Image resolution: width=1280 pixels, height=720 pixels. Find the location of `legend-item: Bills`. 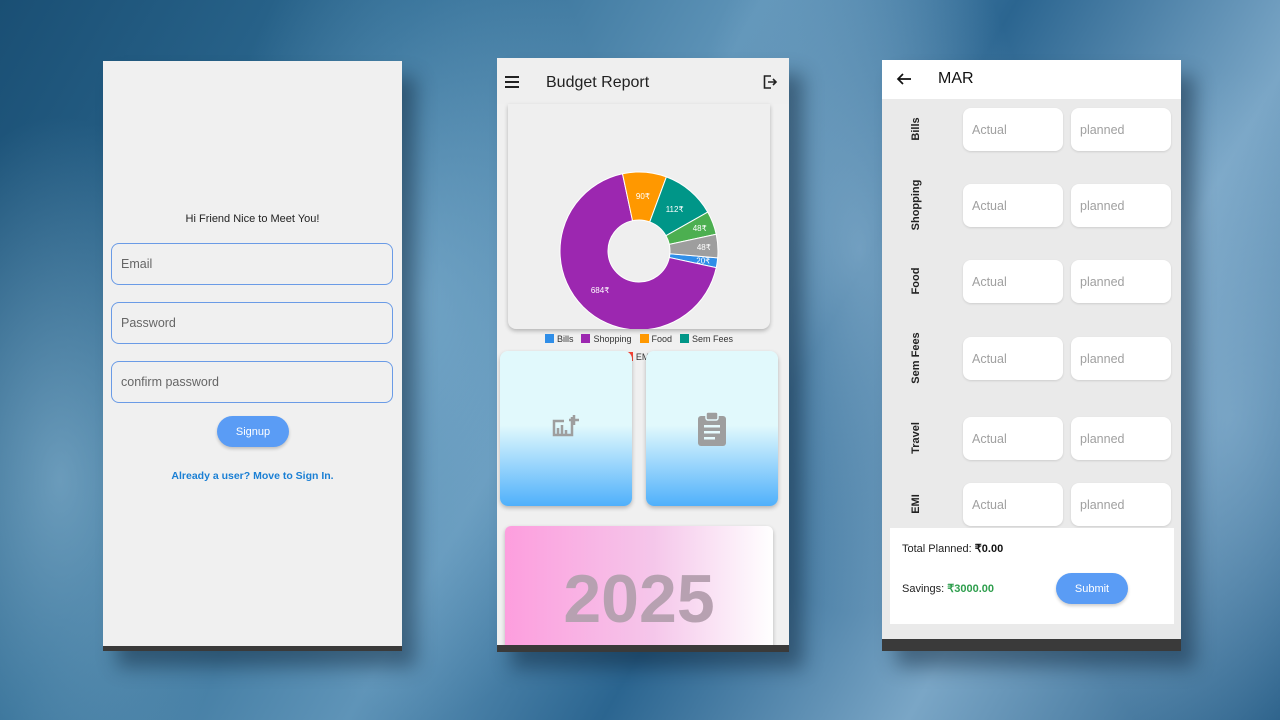

legend-item: Bills is located at coordinates (559, 339).